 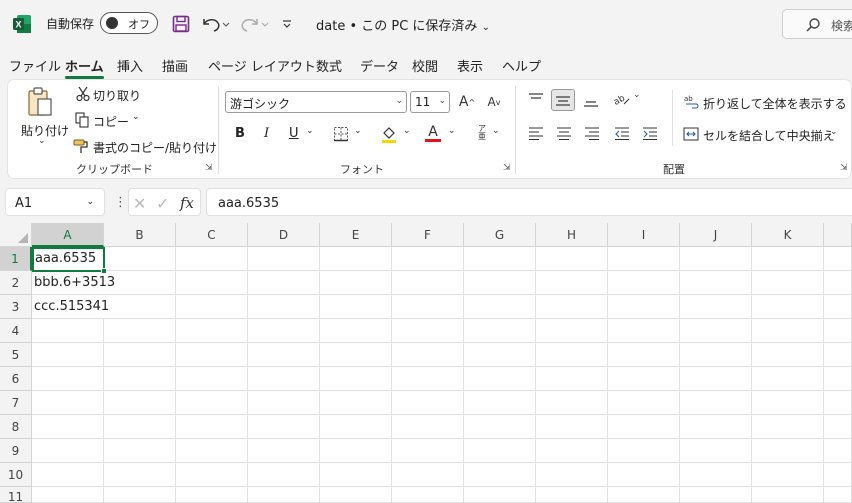 What do you see at coordinates (817, 24) in the screenshot?
I see `search-box: 検索` at bounding box center [817, 24].